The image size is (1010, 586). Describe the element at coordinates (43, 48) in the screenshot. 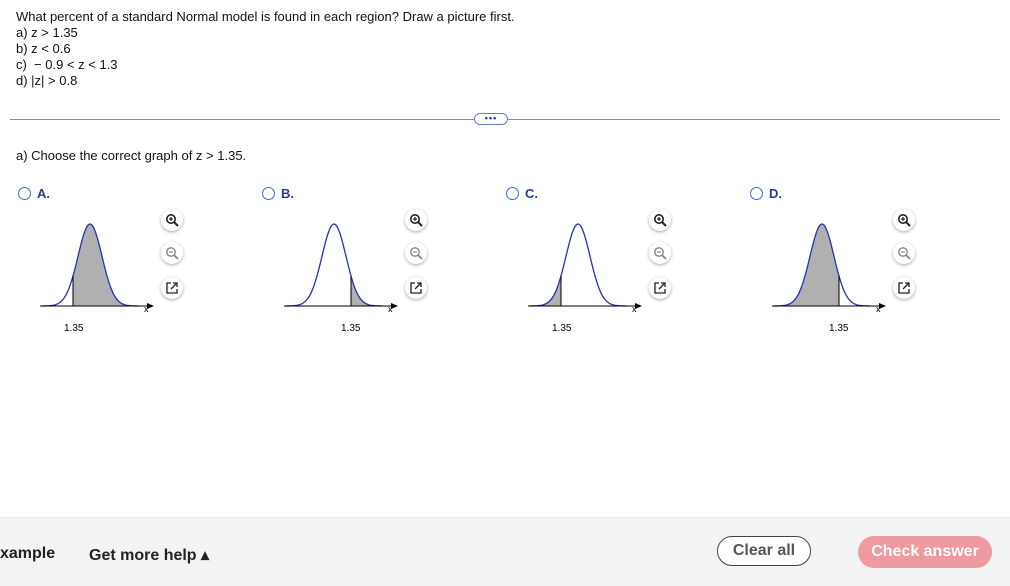

I see `question-part-b: b) z < 0.6` at that location.